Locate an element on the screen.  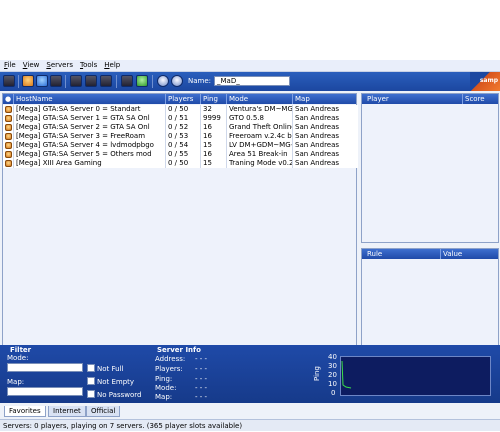
server-mode: Grand Theft Online is located at coordinates (259, 127).